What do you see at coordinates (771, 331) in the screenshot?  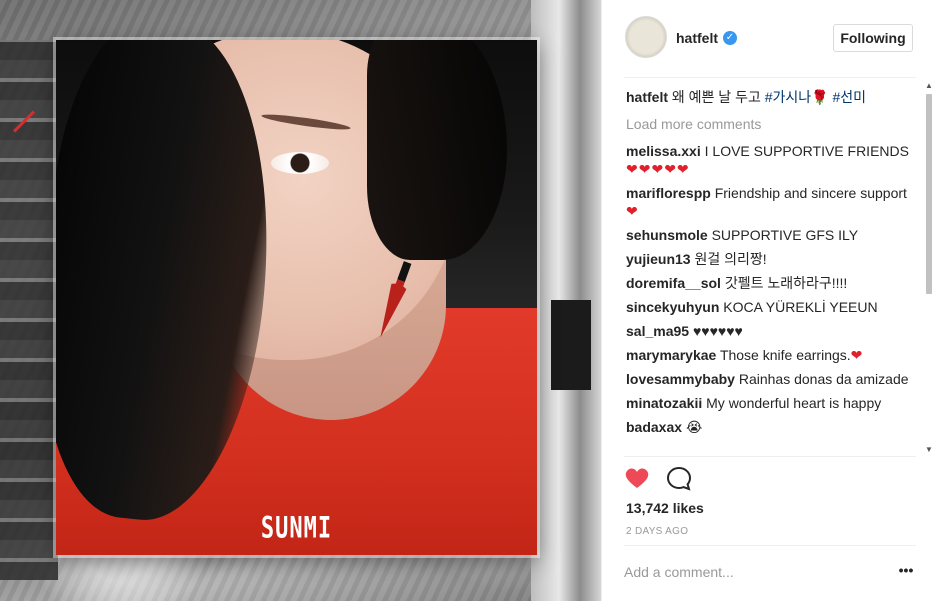 I see `comment-row: sal_ma95 ♥♥♥♥♥♥` at bounding box center [771, 331].